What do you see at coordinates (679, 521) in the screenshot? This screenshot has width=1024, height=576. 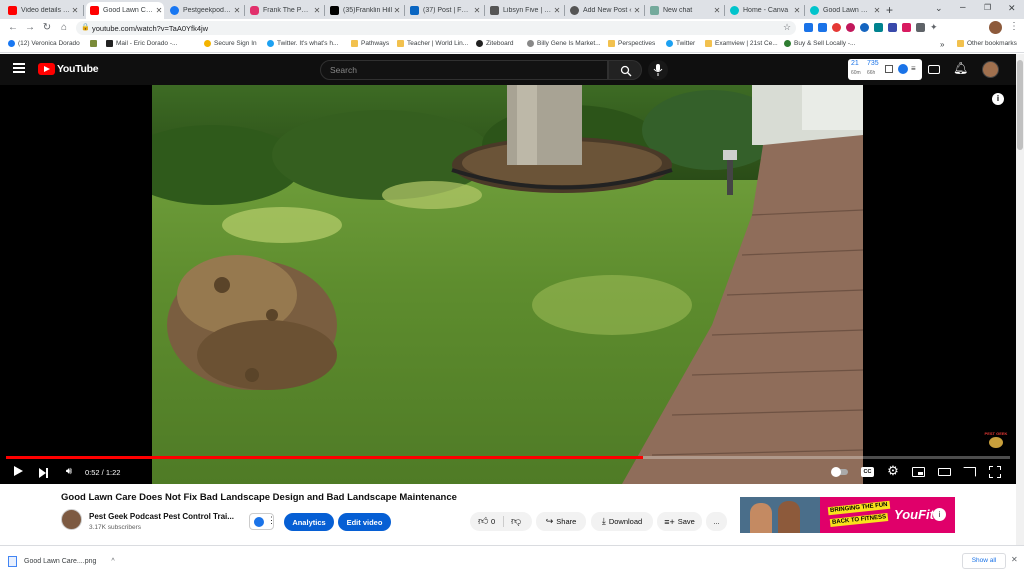 I see `save-button: ≡+ Save` at bounding box center [679, 521].